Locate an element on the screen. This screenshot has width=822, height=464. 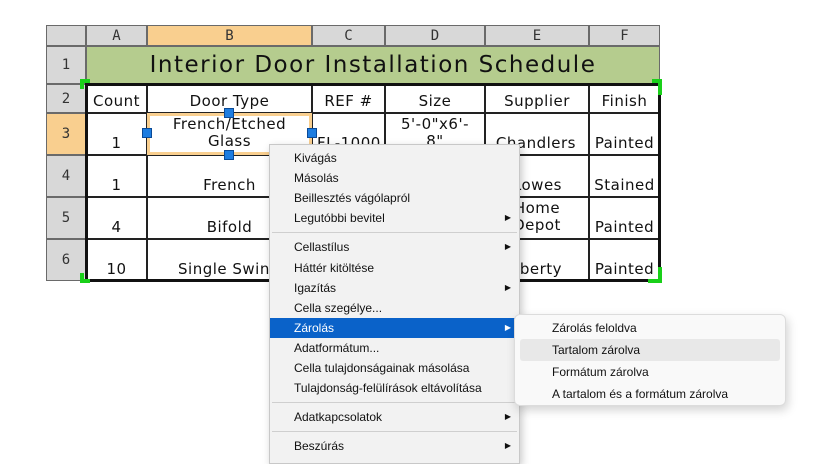
header-supplier: Supplier is located at coordinates (537, 98).